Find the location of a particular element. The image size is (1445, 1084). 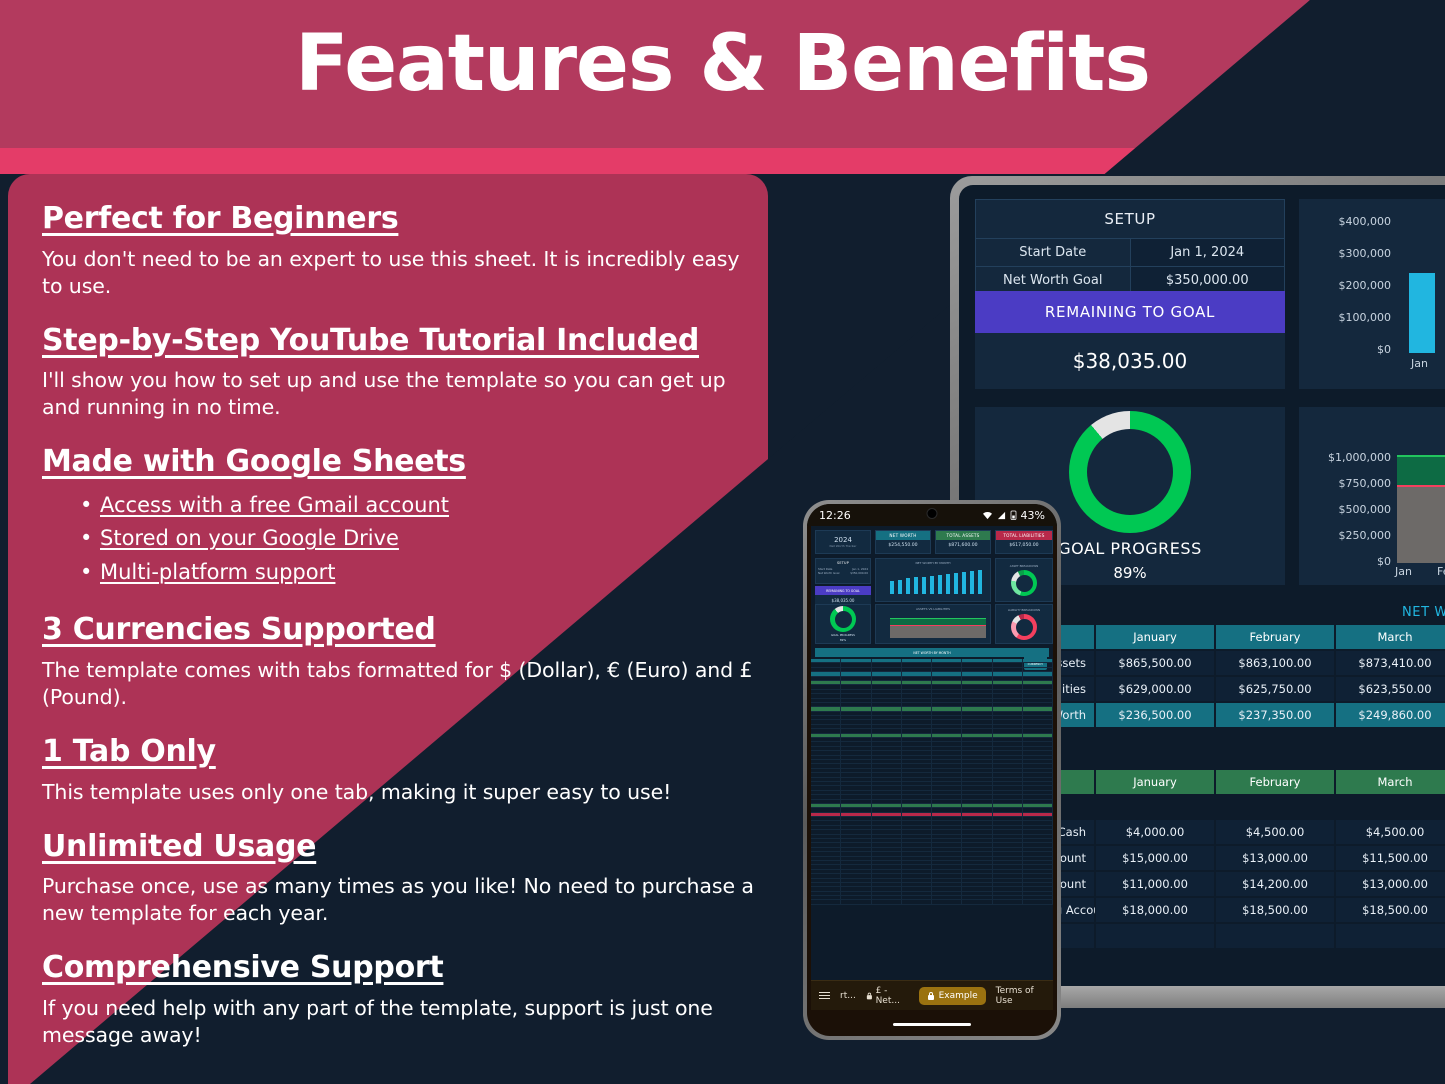

home-indicator is located at coordinates (932, 1024).